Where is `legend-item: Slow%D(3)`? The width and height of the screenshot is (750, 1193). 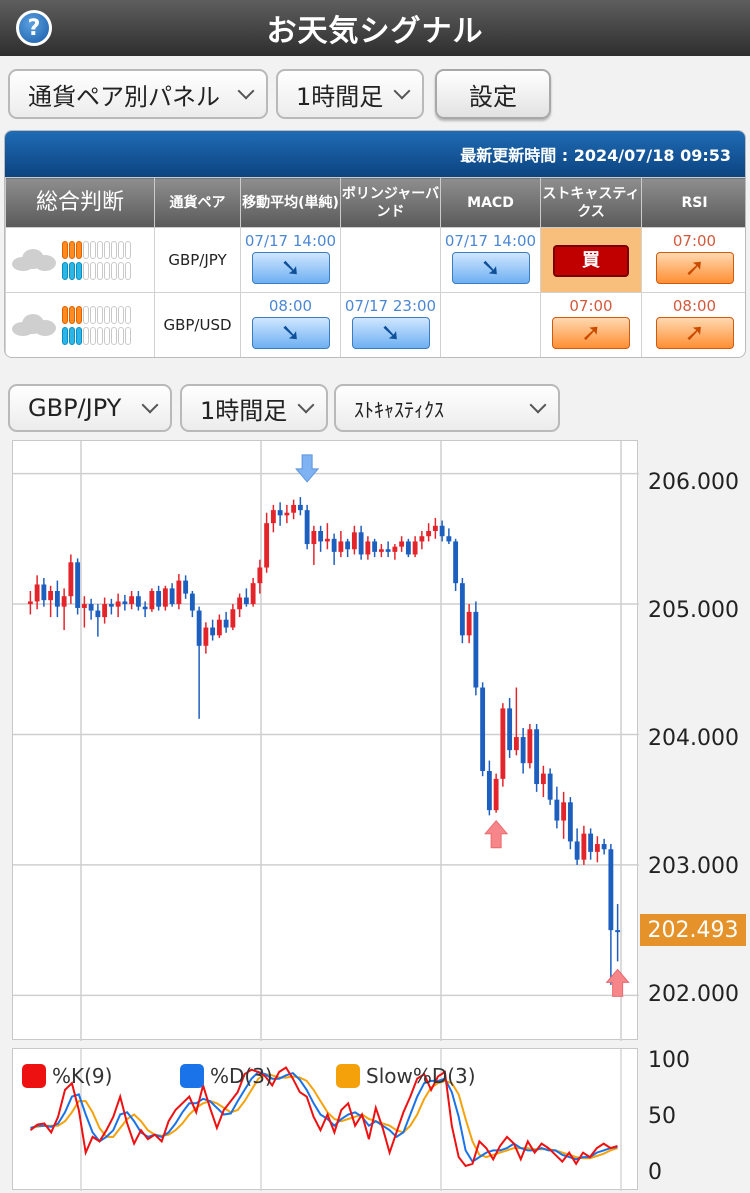 legend-item: Slow%D(3) is located at coordinates (406, 1076).